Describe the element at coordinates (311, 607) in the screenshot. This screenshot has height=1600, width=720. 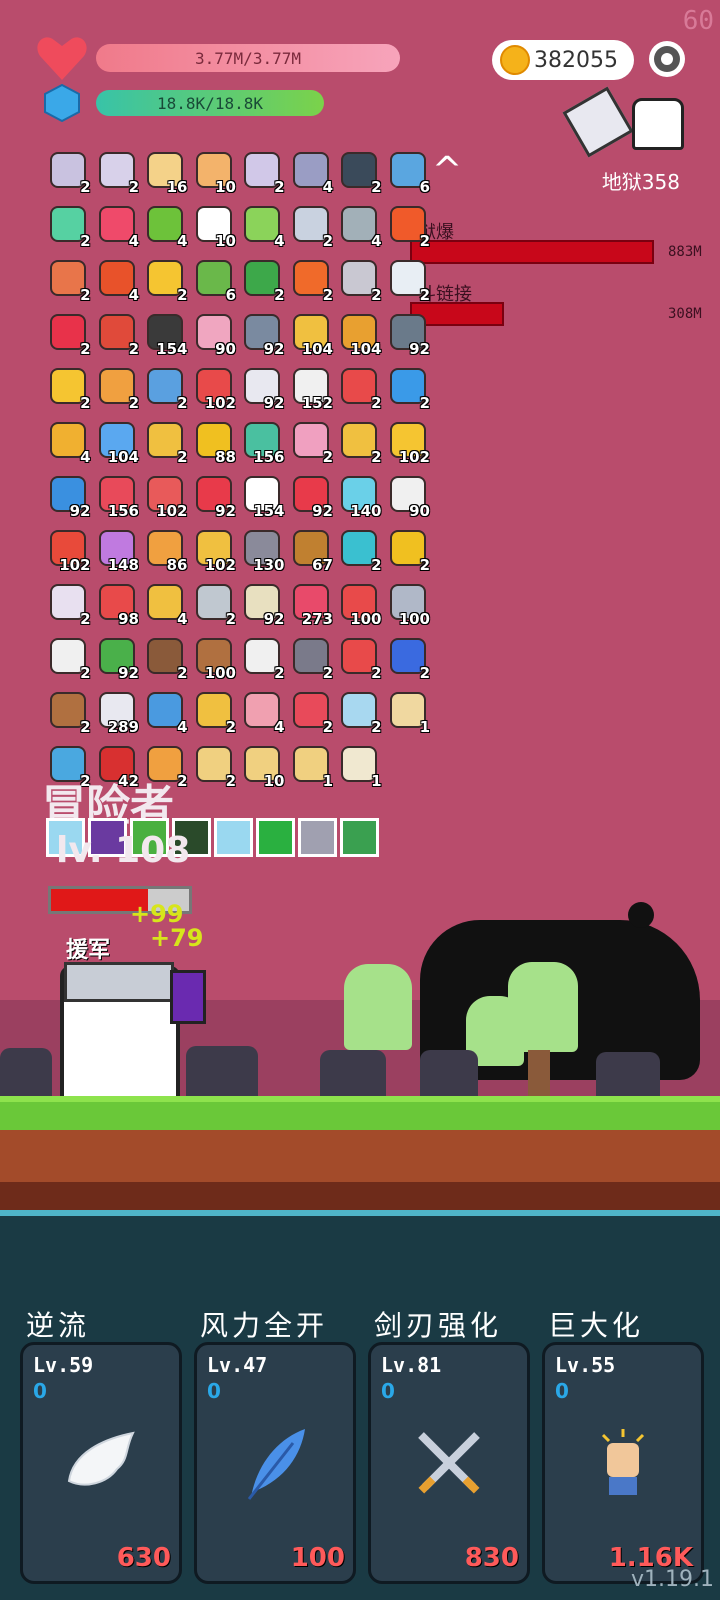
I see `inventory-item: 273` at that location.